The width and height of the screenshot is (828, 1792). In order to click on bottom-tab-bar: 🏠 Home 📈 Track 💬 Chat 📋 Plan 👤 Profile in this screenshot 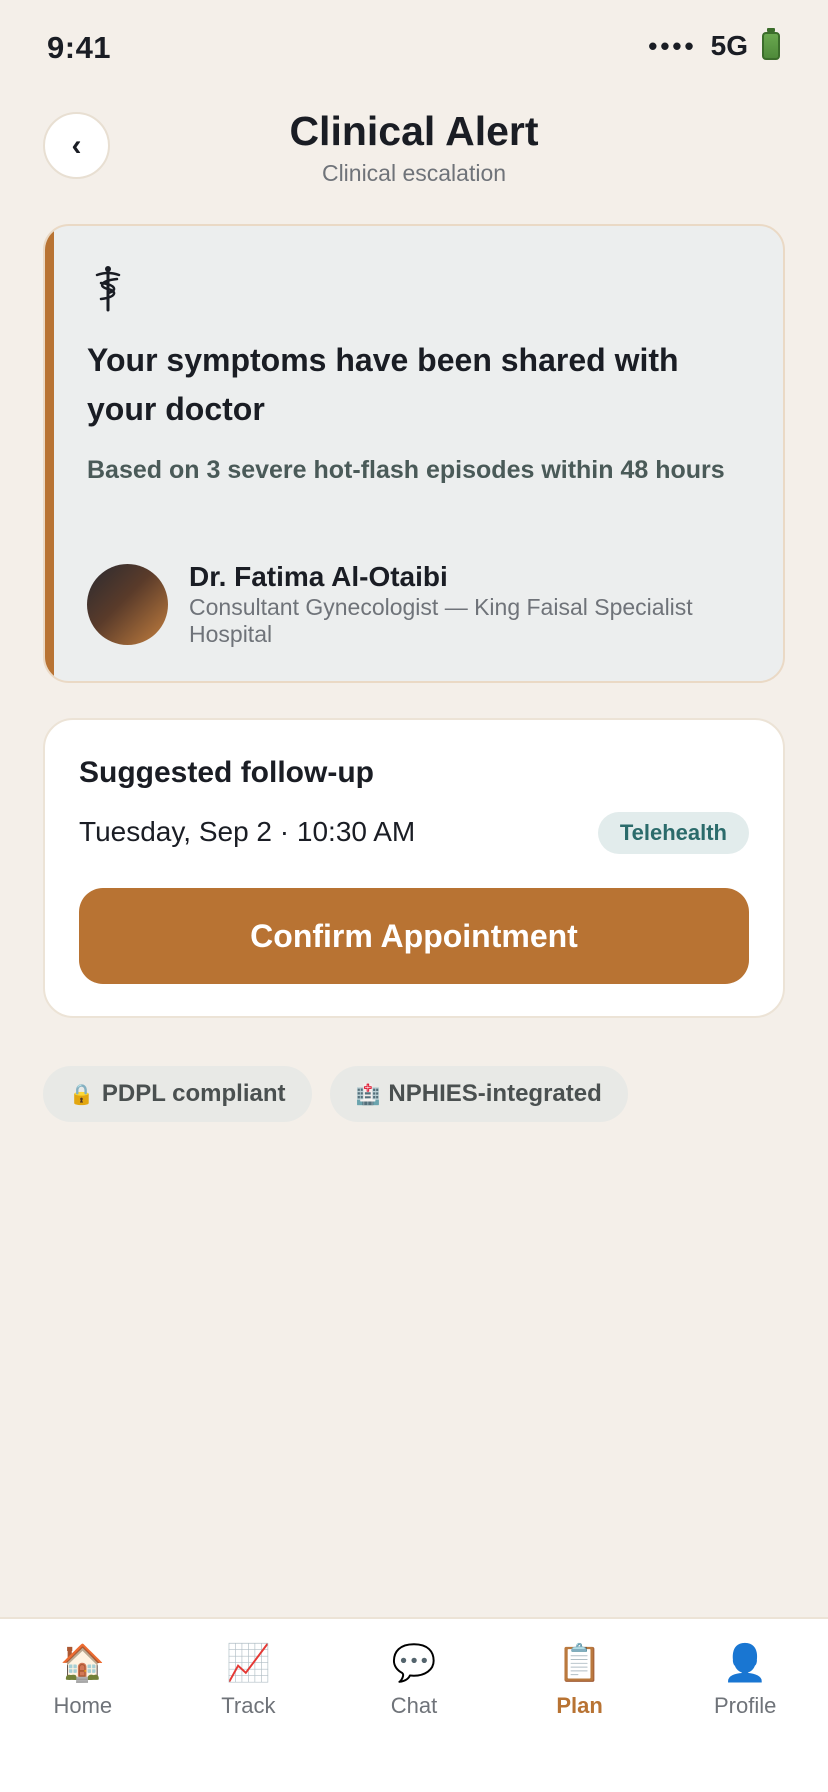, I will do `click(414, 1704)`.